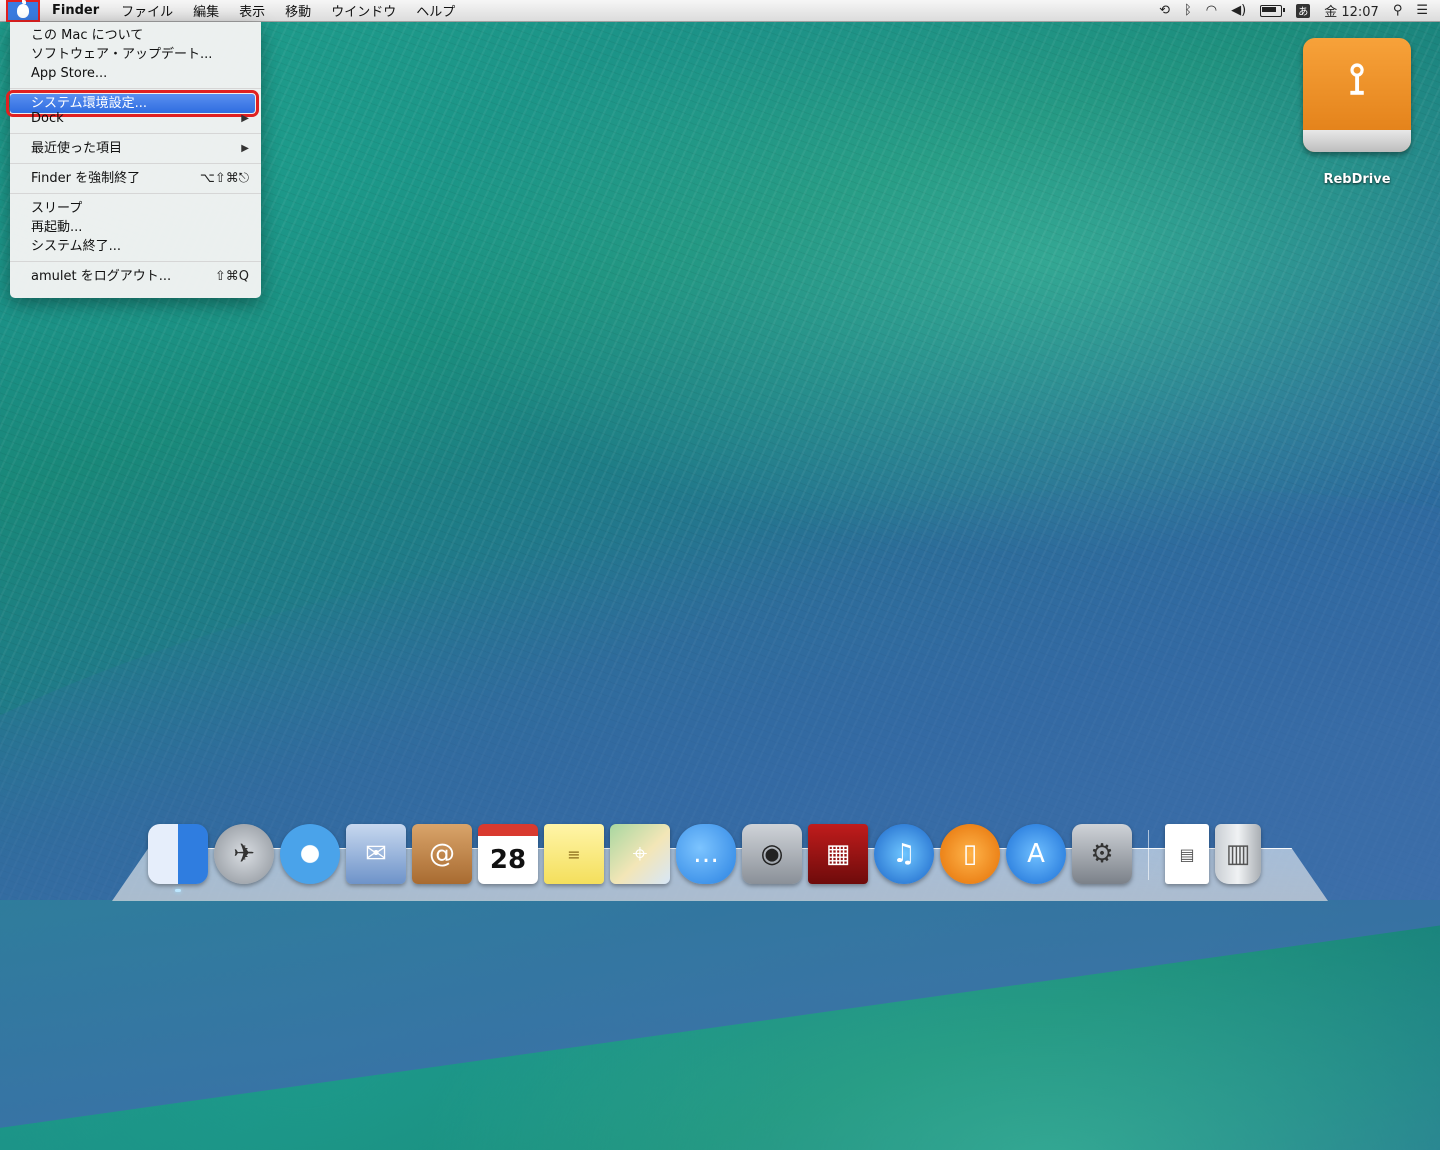 The height and width of the screenshot is (1150, 1440). Describe the element at coordinates (574, 854) in the screenshot. I see `notes-icon: ≡` at that location.